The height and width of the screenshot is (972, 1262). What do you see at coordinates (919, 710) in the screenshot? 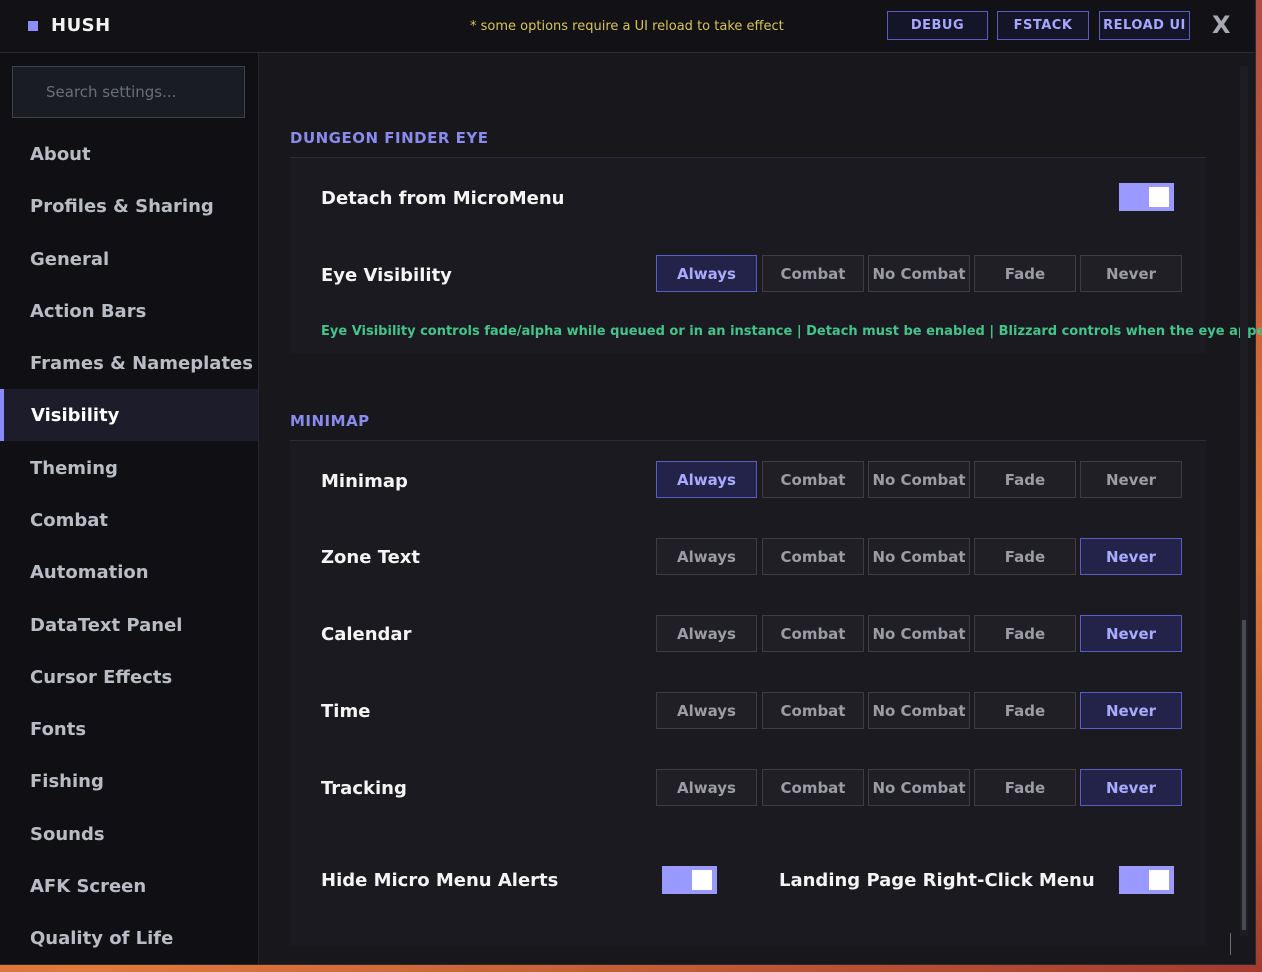
I see `time-no-combat: No Combat` at bounding box center [919, 710].